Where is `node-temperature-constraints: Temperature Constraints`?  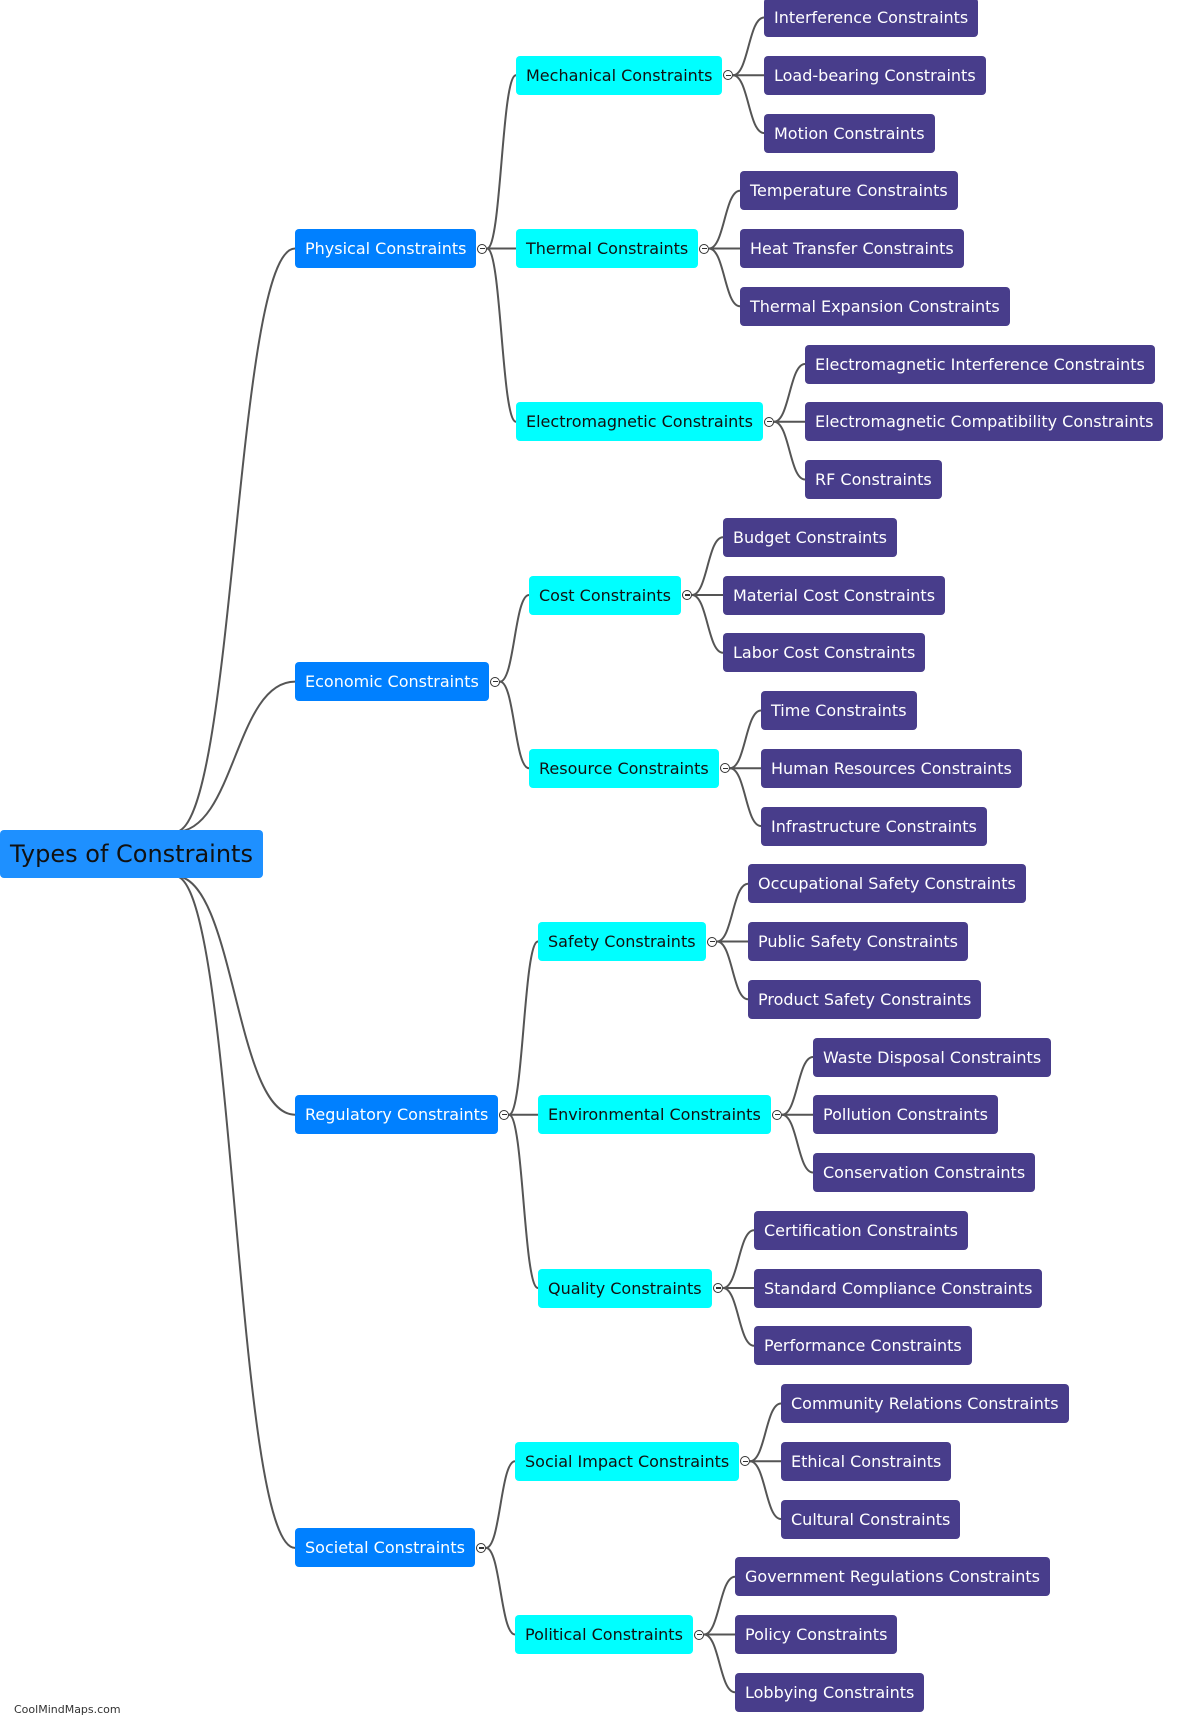
node-temperature-constraints: Temperature Constraints is located at coordinates (849, 191).